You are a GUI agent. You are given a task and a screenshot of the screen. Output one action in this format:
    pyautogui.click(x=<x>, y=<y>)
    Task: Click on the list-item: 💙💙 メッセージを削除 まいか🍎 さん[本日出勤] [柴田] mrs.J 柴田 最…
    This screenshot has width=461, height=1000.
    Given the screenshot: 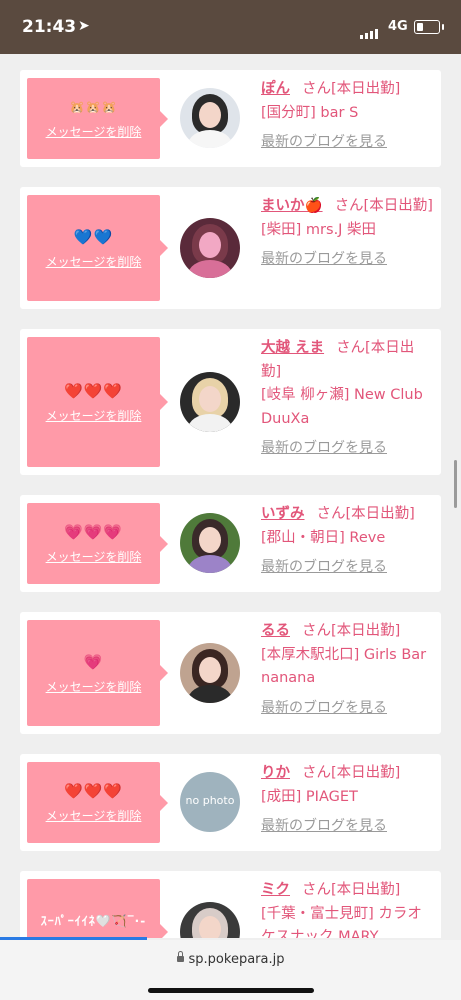 What is the action you would take?
    pyautogui.click(x=230, y=248)
    